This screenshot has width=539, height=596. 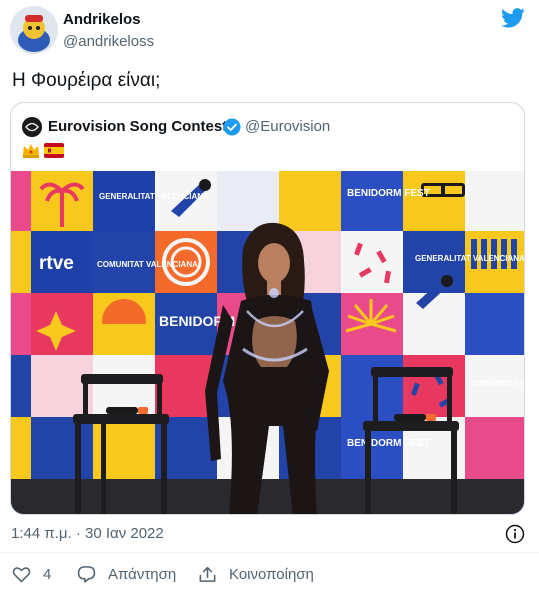 What do you see at coordinates (154, 196) in the screenshot?
I see `generalitat-text: GENERALITAT VALENCIANA` at bounding box center [154, 196].